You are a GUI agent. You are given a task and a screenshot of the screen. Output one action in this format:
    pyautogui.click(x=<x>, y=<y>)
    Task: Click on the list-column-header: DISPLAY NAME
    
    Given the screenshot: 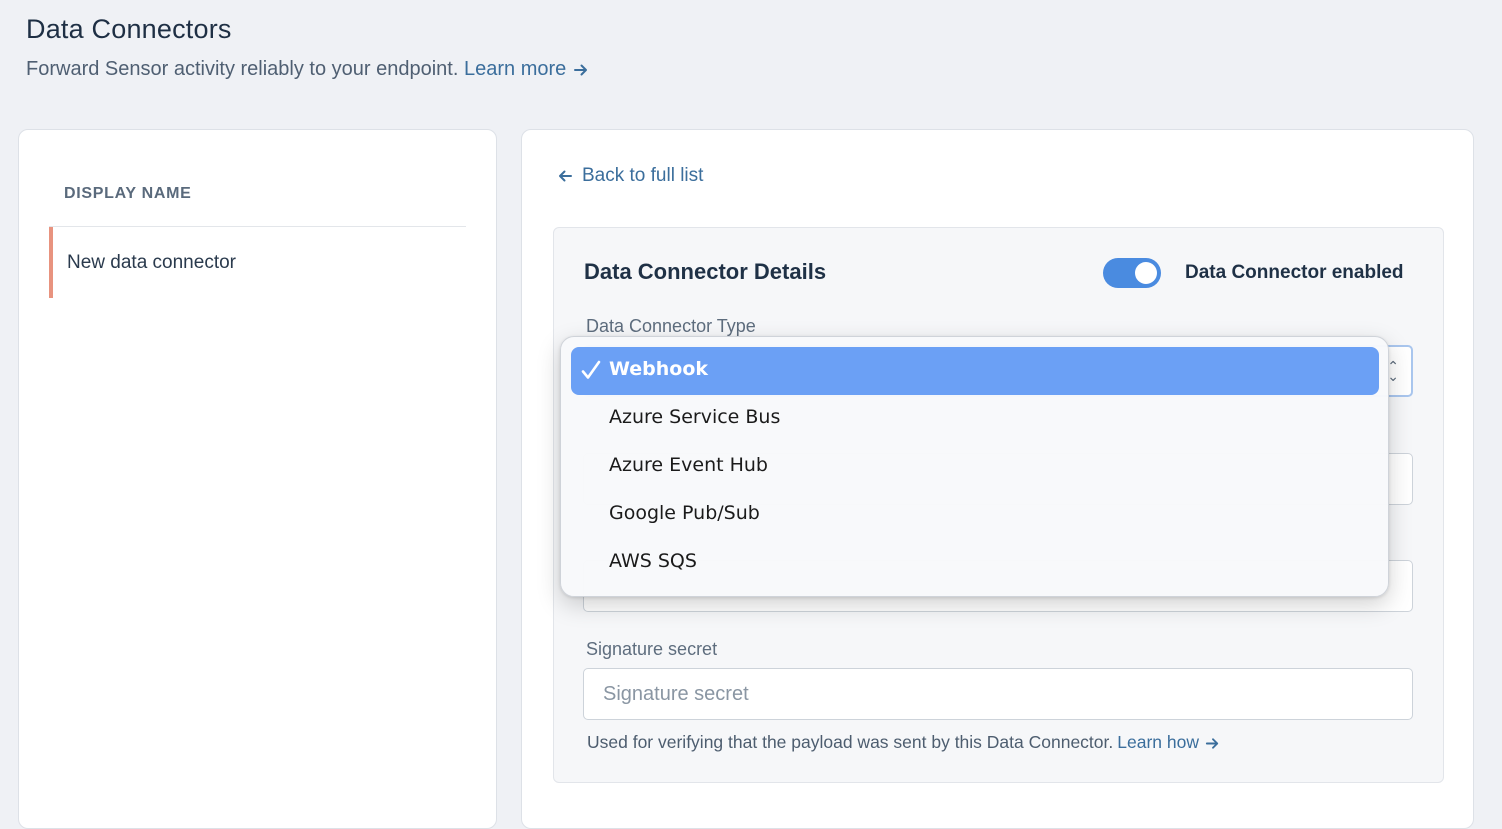 What is the action you would take?
    pyautogui.click(x=128, y=193)
    